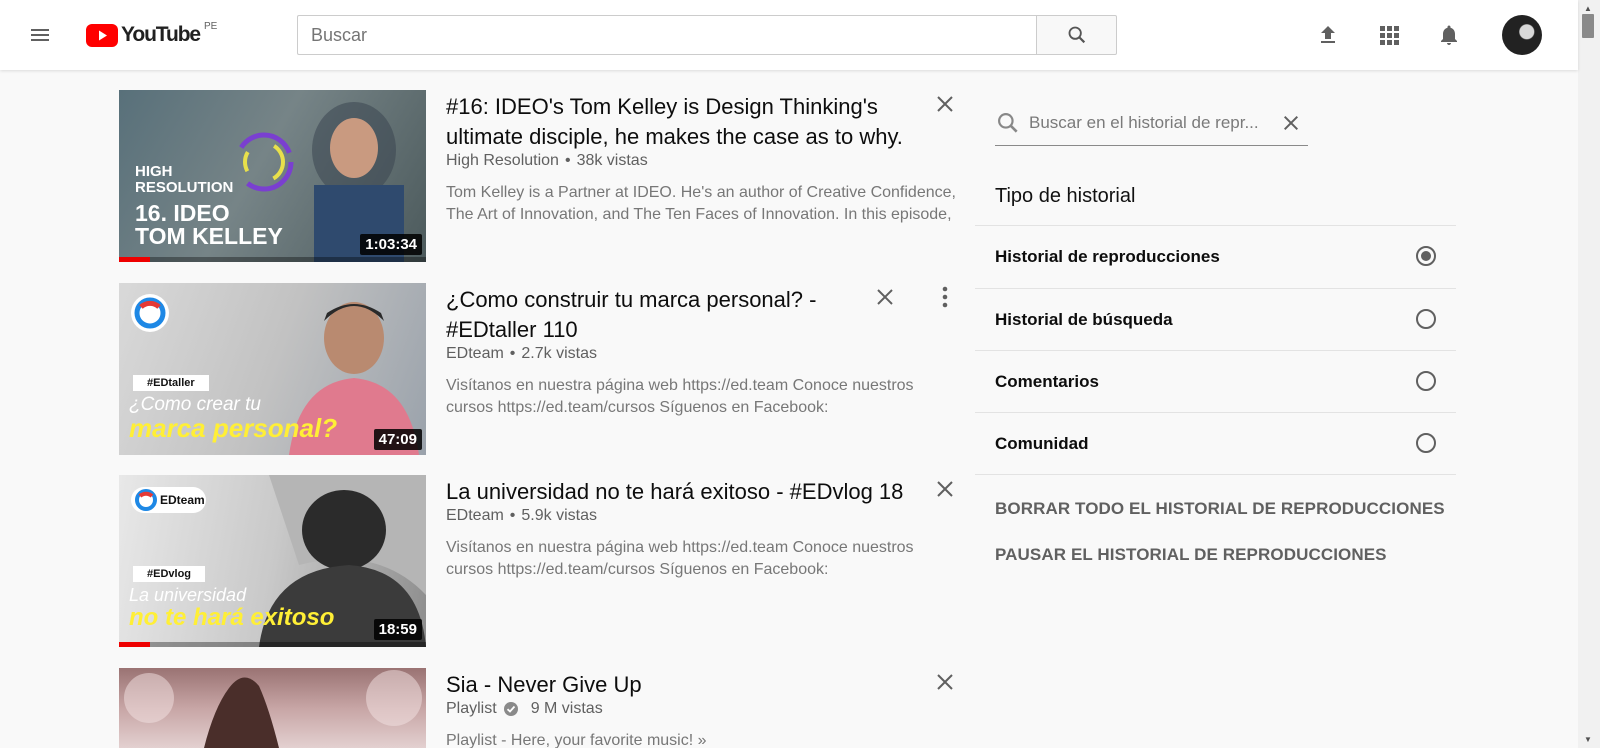 The height and width of the screenshot is (748, 1600). What do you see at coordinates (211, 26) in the screenshot?
I see `logo-country-code: PE` at bounding box center [211, 26].